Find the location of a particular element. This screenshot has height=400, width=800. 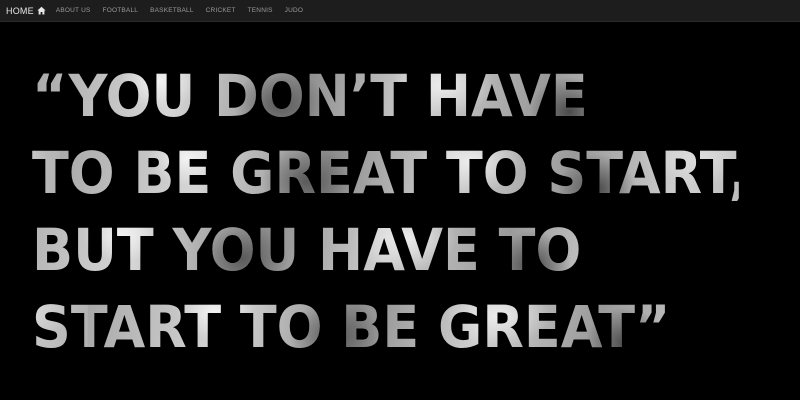

nav-home-link: HOME is located at coordinates (26, 11).